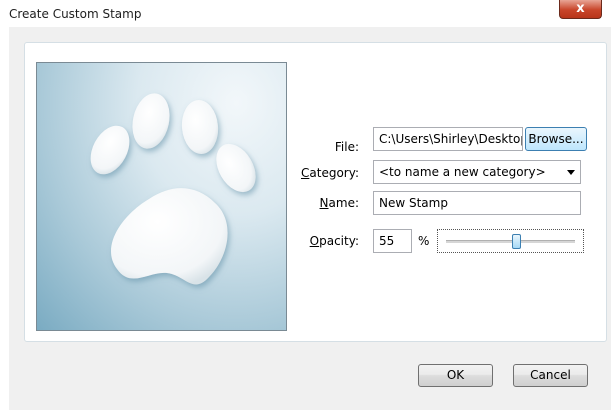  Describe the element at coordinates (455, 375) in the screenshot. I see `ok-button: OK` at that location.